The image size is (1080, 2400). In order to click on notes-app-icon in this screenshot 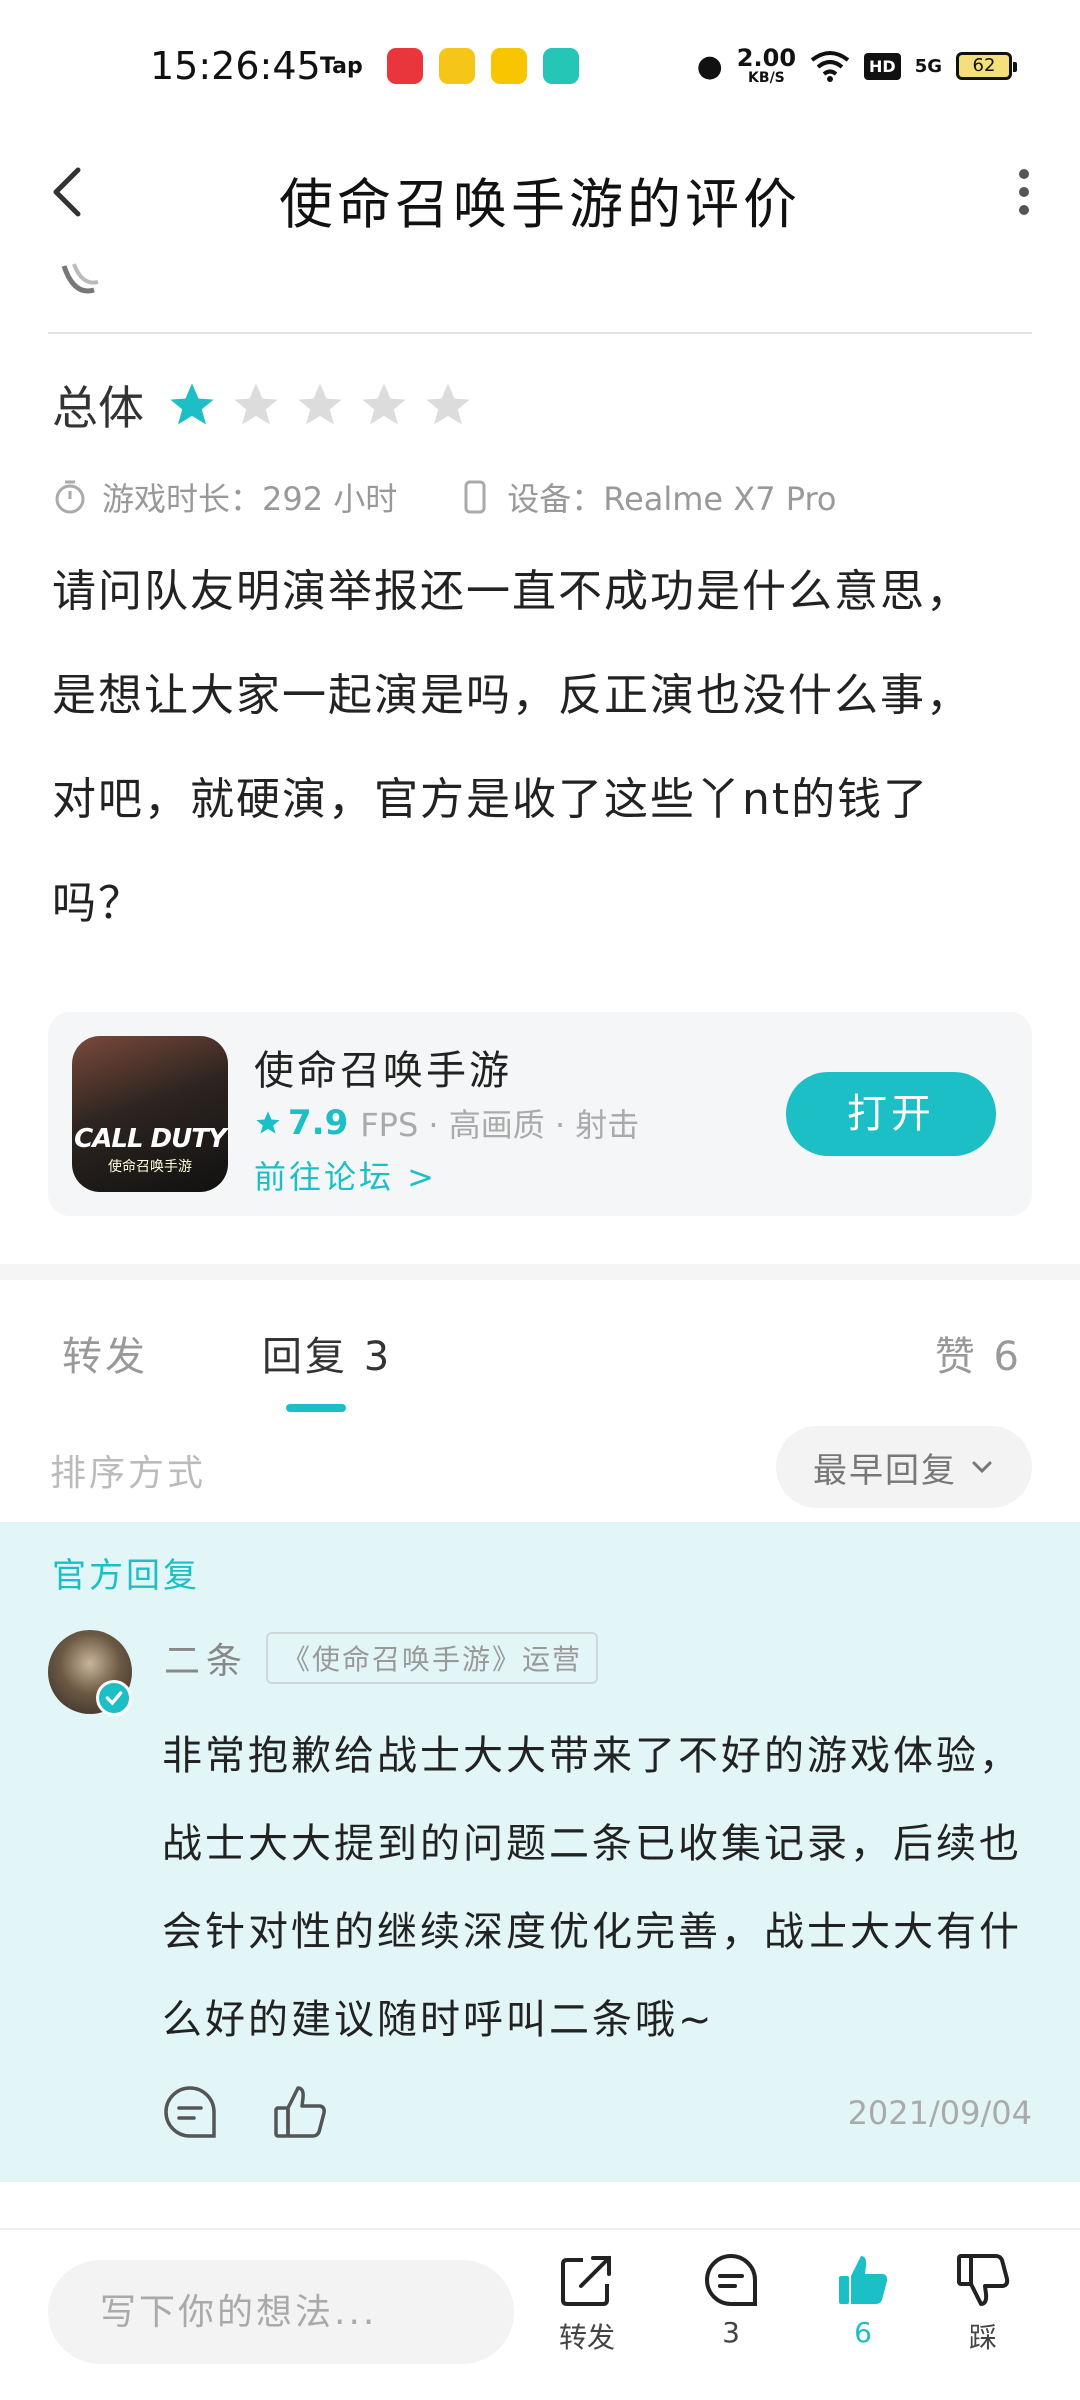, I will do `click(508, 66)`.